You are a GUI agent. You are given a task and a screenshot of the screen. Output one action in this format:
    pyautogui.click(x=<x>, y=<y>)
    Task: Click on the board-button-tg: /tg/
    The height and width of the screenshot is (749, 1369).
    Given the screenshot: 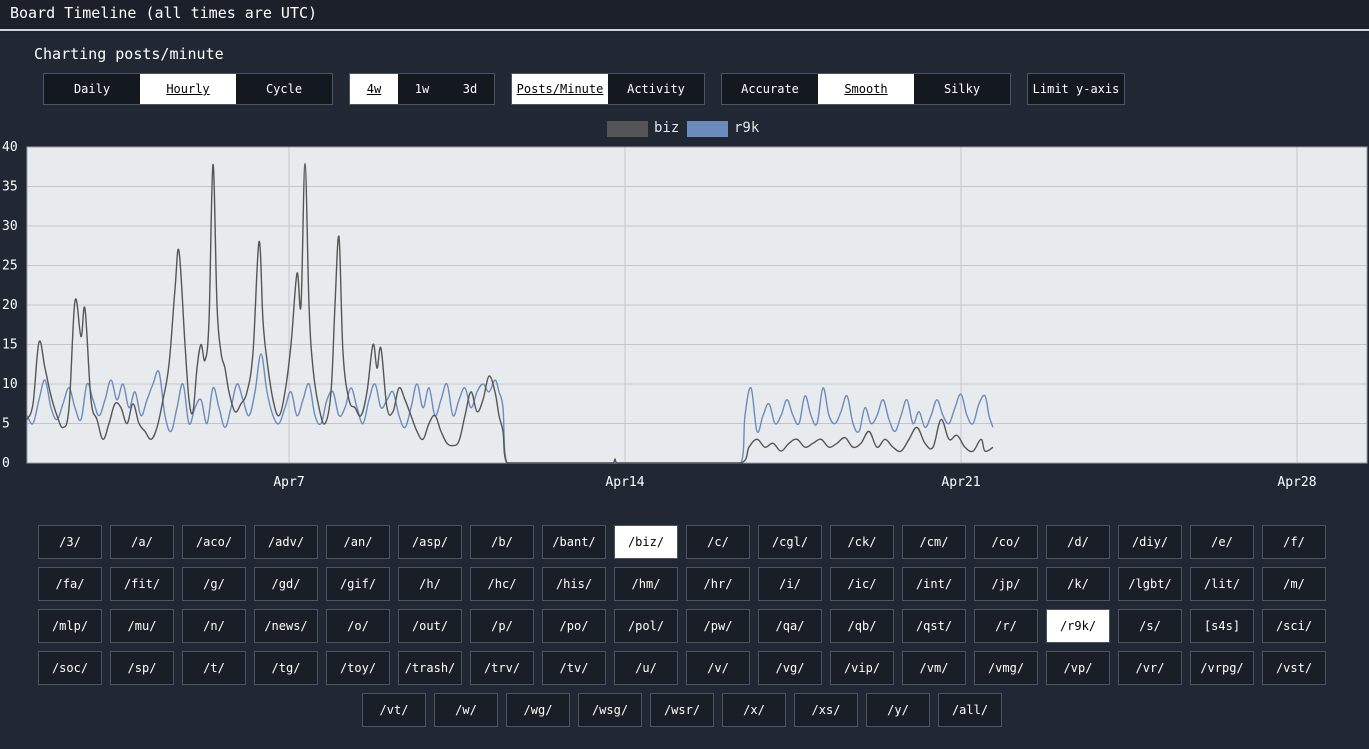 What is the action you would take?
    pyautogui.click(x=286, y=668)
    